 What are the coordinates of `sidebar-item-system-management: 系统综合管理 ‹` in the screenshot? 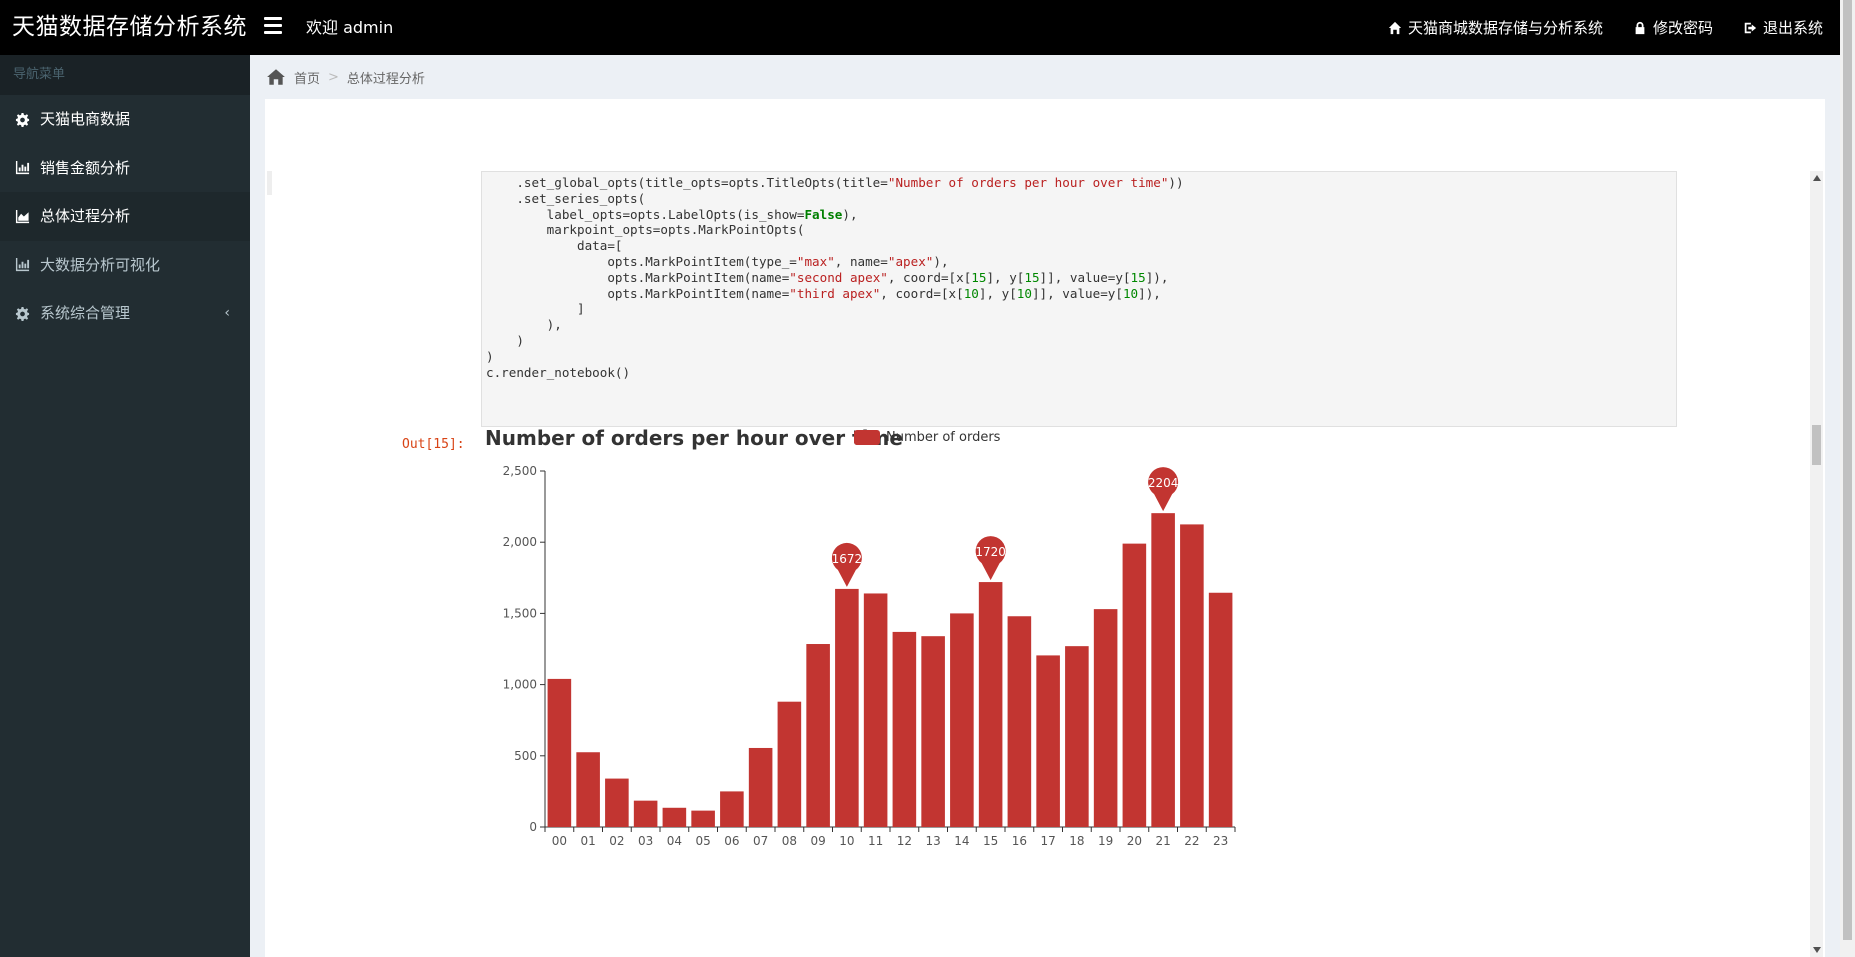 It's located at (125, 313).